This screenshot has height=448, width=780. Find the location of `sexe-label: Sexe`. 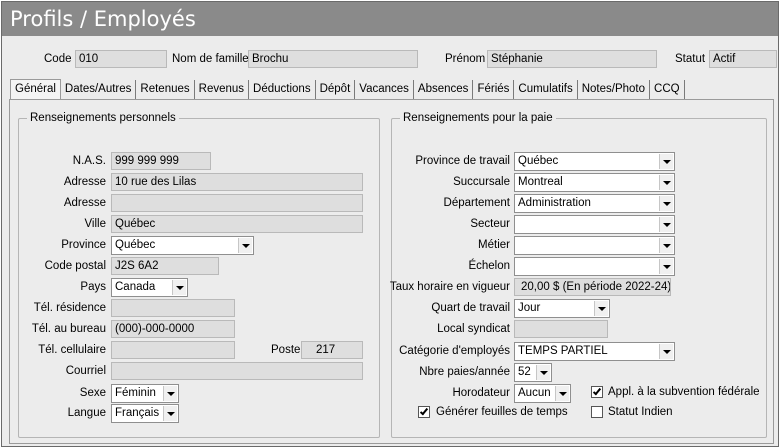

sexe-label: Sexe is located at coordinates (92, 393).